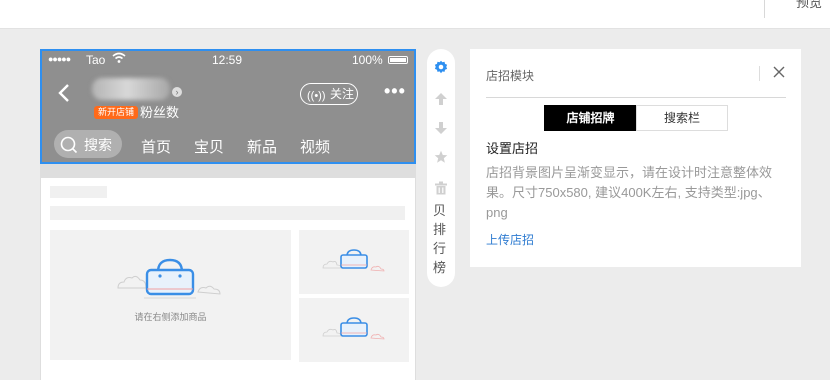 This screenshot has width=830, height=380. Describe the element at coordinates (395, 91) in the screenshot. I see `more-icon: •••` at that location.